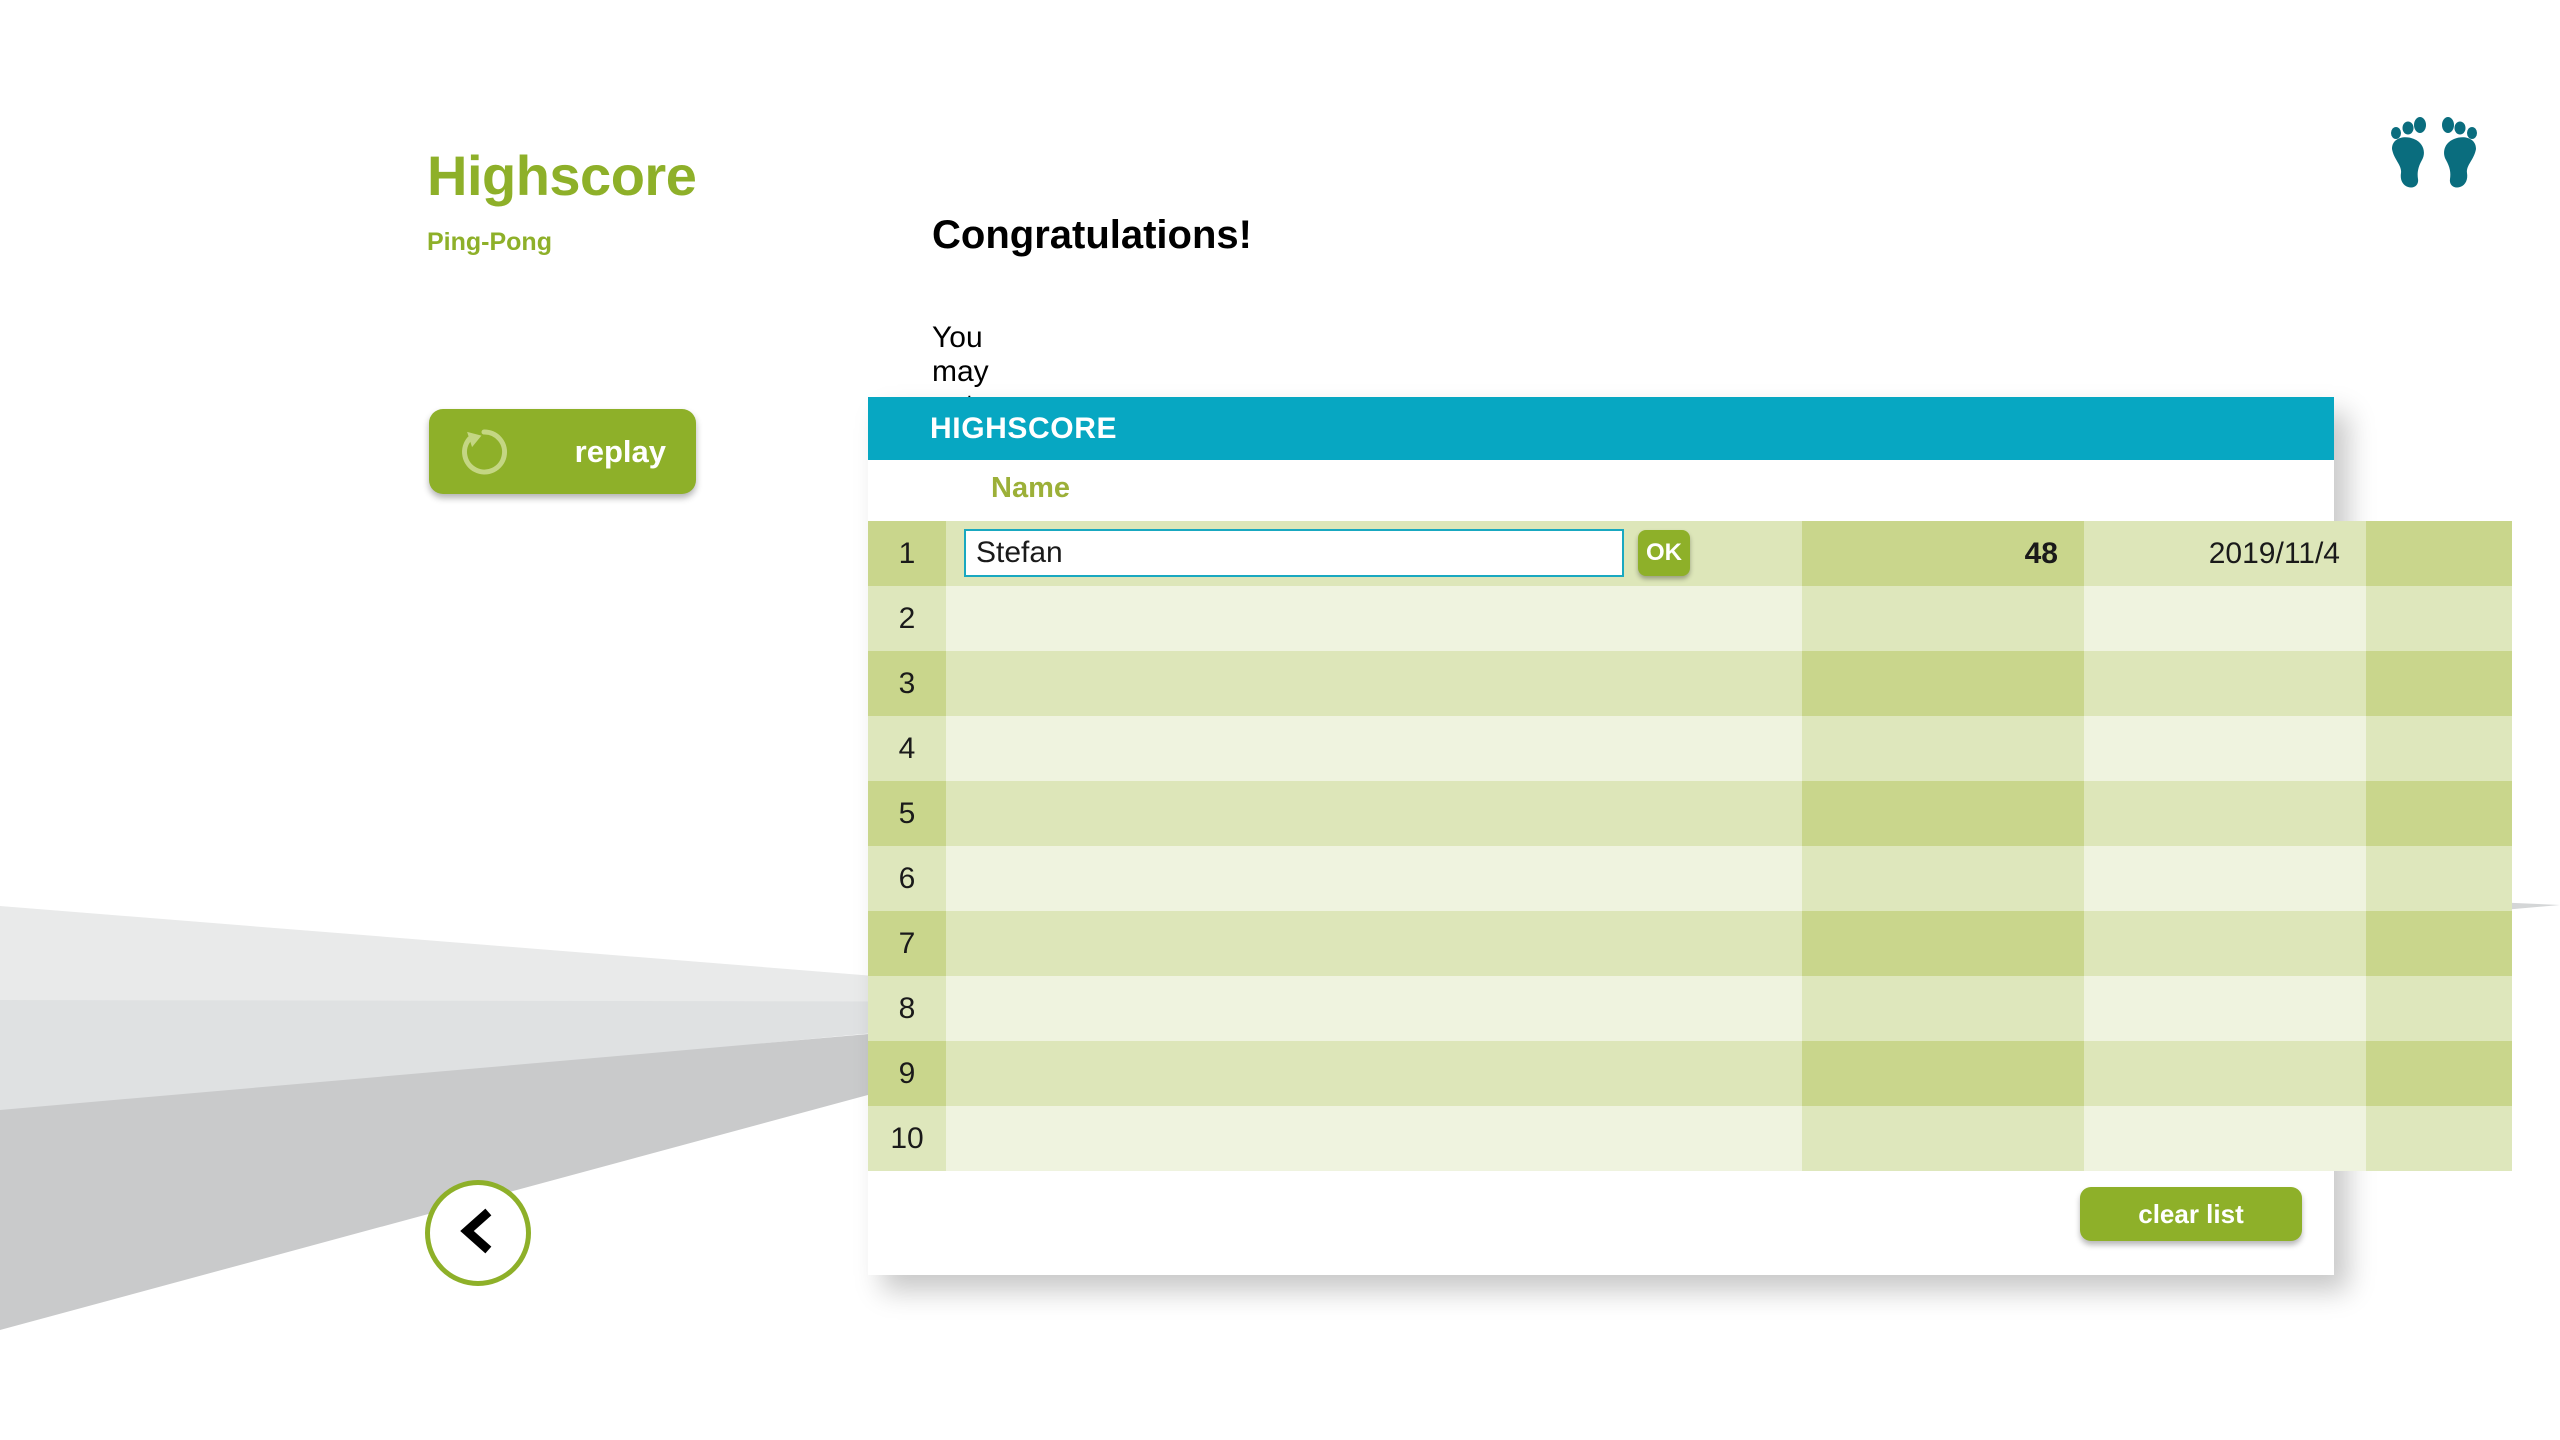 The height and width of the screenshot is (1440, 2560). I want to click on ok-button: OK, so click(1664, 553).